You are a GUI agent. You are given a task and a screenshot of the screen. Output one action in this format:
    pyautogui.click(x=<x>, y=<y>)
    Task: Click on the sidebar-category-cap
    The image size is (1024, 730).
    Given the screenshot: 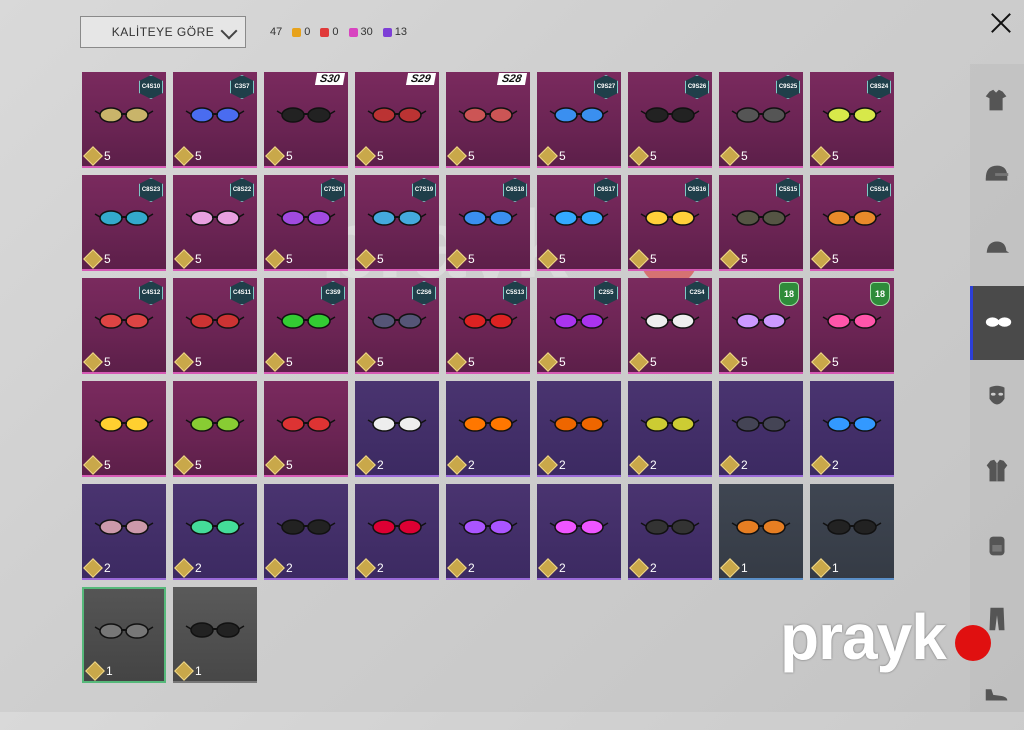 What is the action you would take?
    pyautogui.click(x=997, y=249)
    